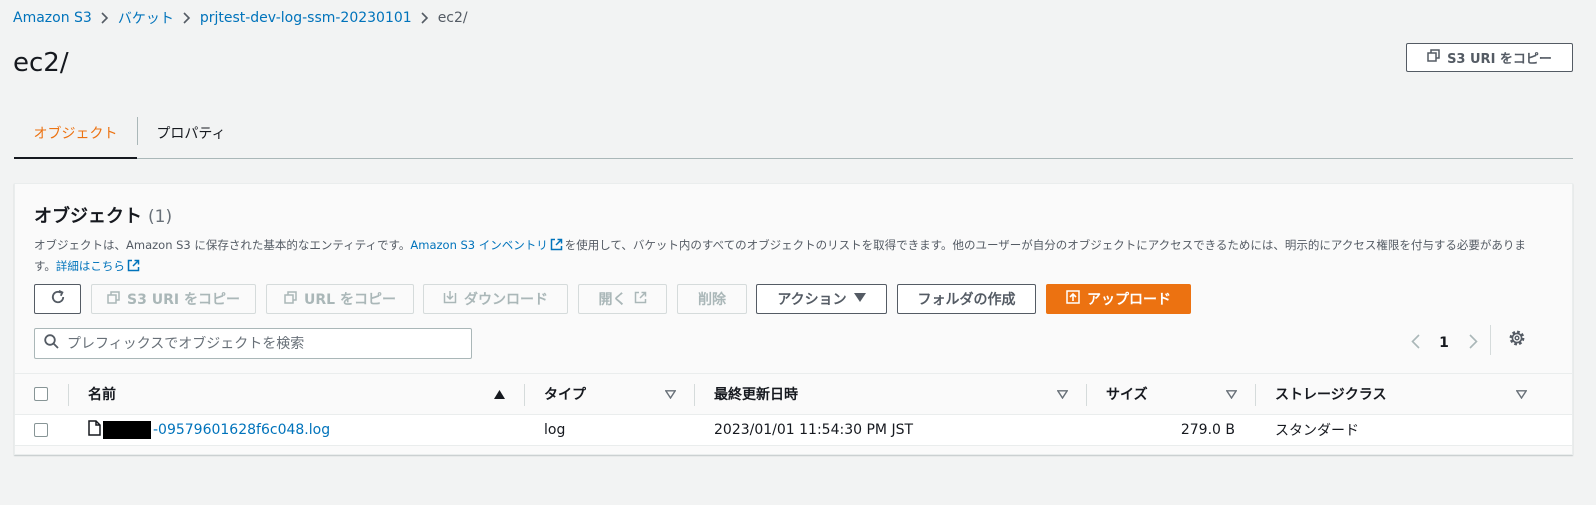 The width and height of the screenshot is (1596, 505). I want to click on refresh-icon, so click(58, 299).